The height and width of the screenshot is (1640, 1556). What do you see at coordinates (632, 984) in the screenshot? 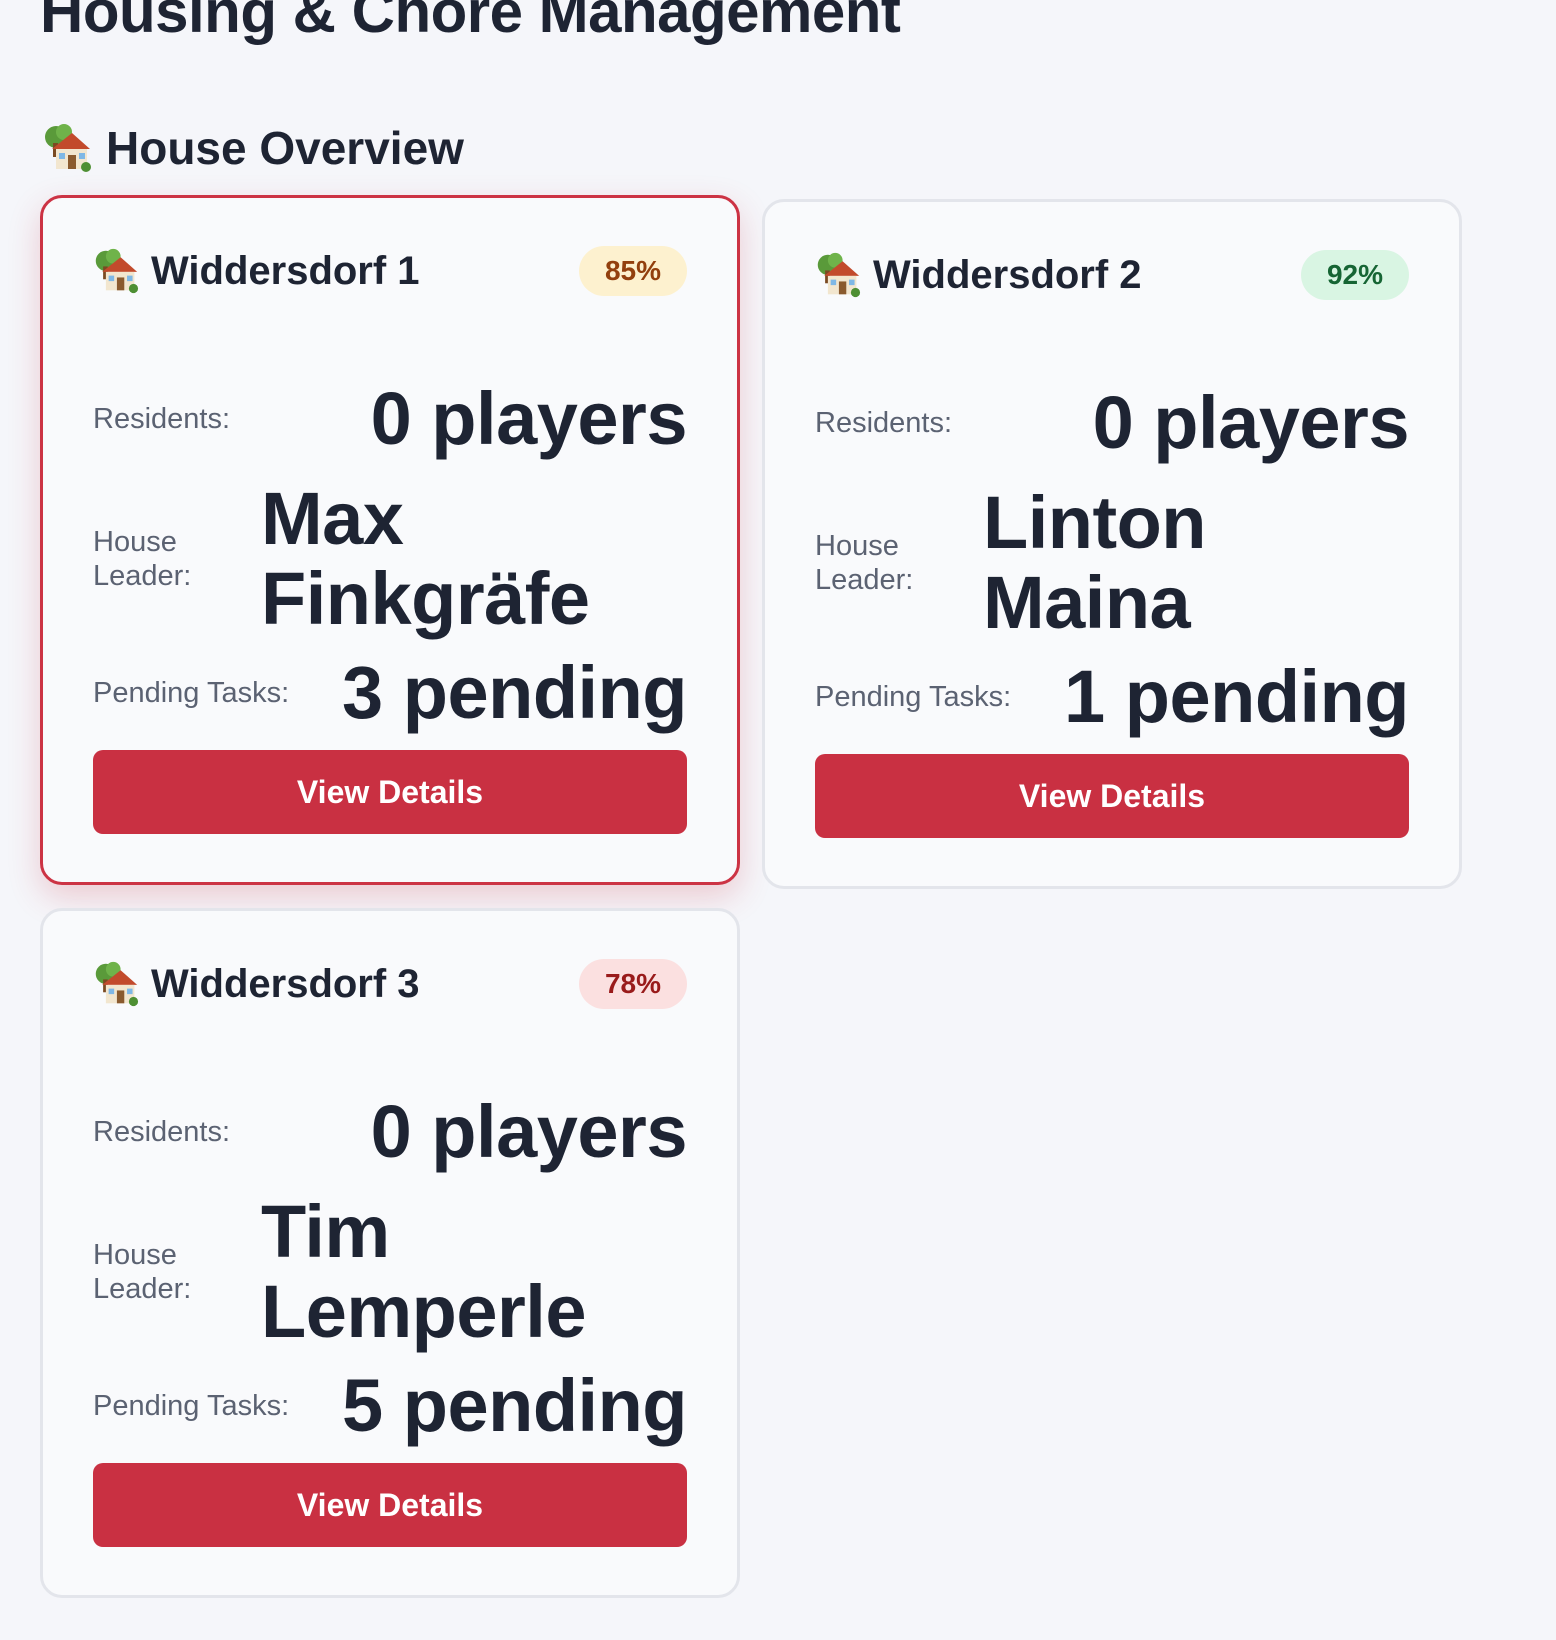
I see `score-badge: 78%` at bounding box center [632, 984].